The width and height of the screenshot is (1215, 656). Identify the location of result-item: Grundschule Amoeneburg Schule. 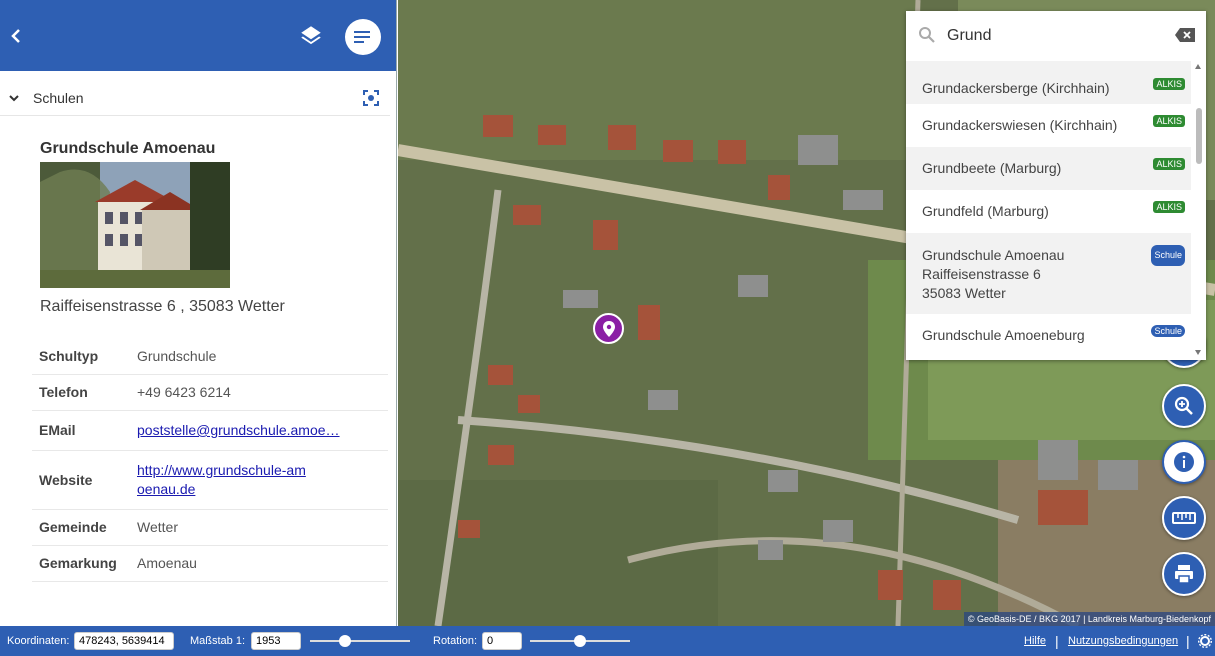
(1048, 335).